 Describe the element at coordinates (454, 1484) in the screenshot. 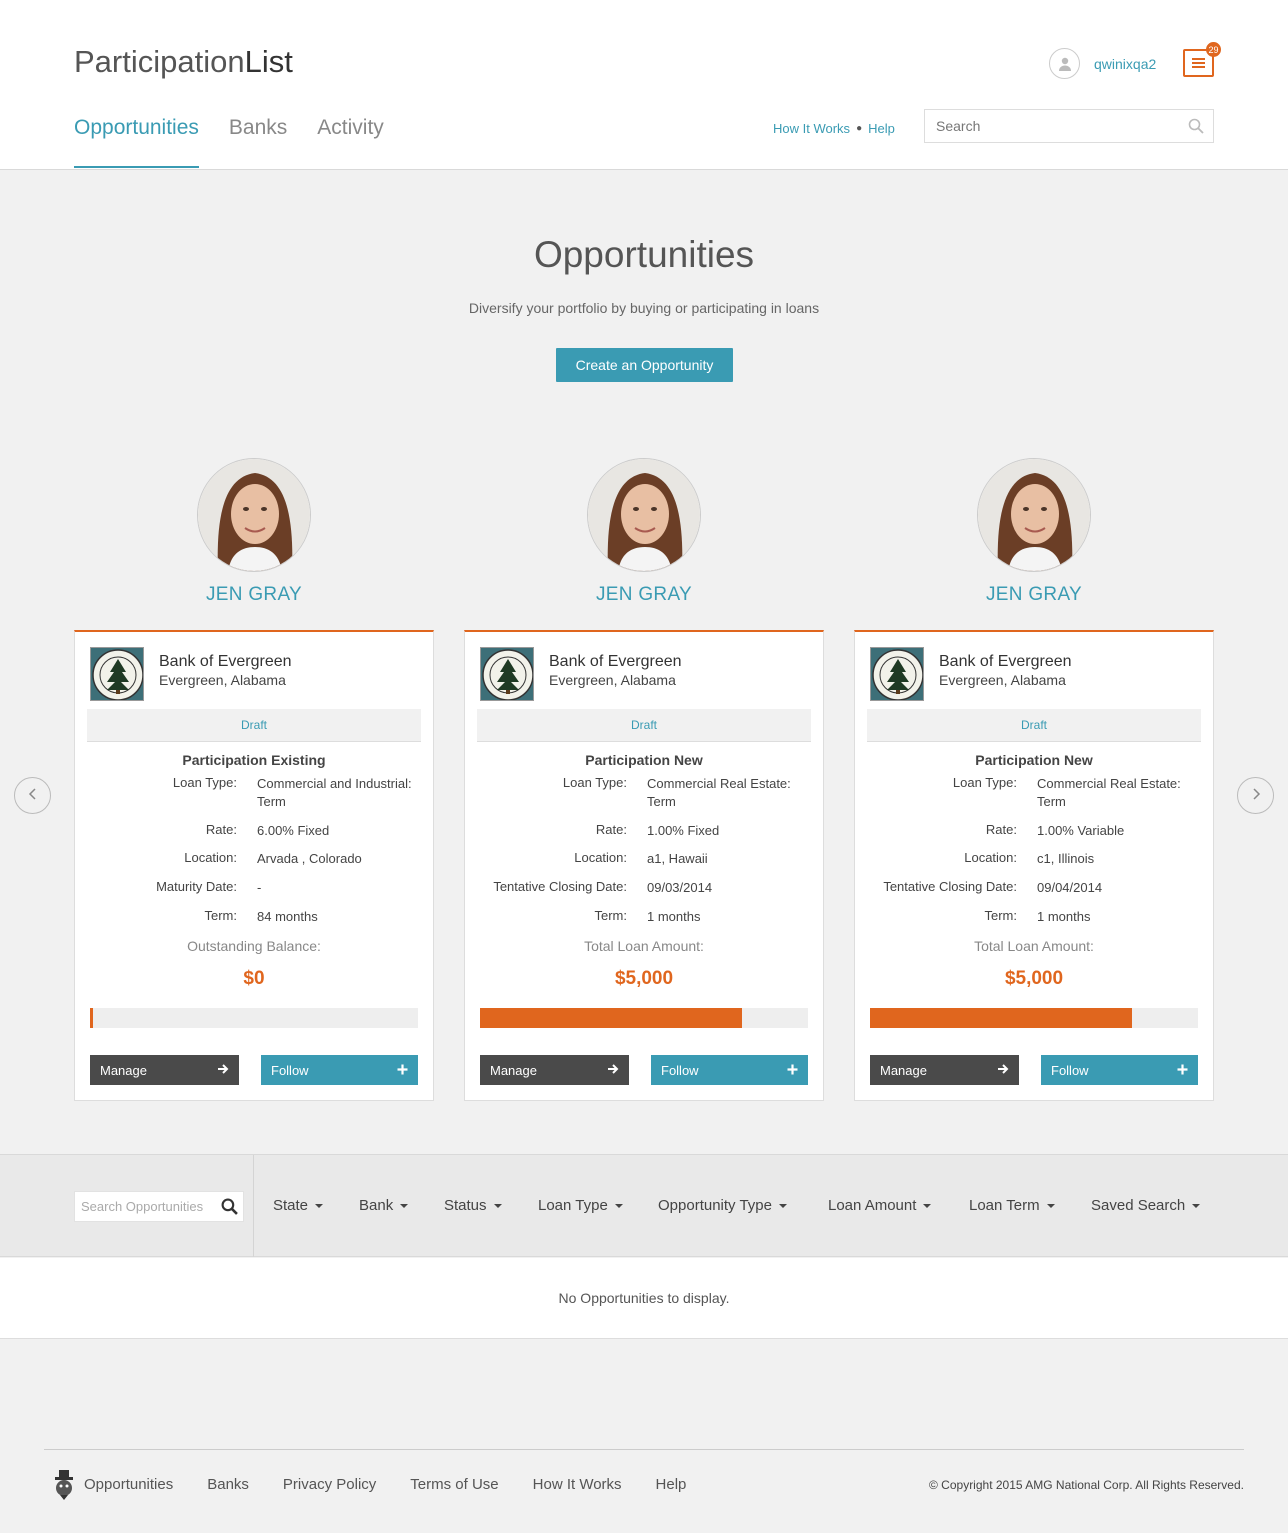

I see `footer-link-terms-of-use: Terms of Use` at that location.